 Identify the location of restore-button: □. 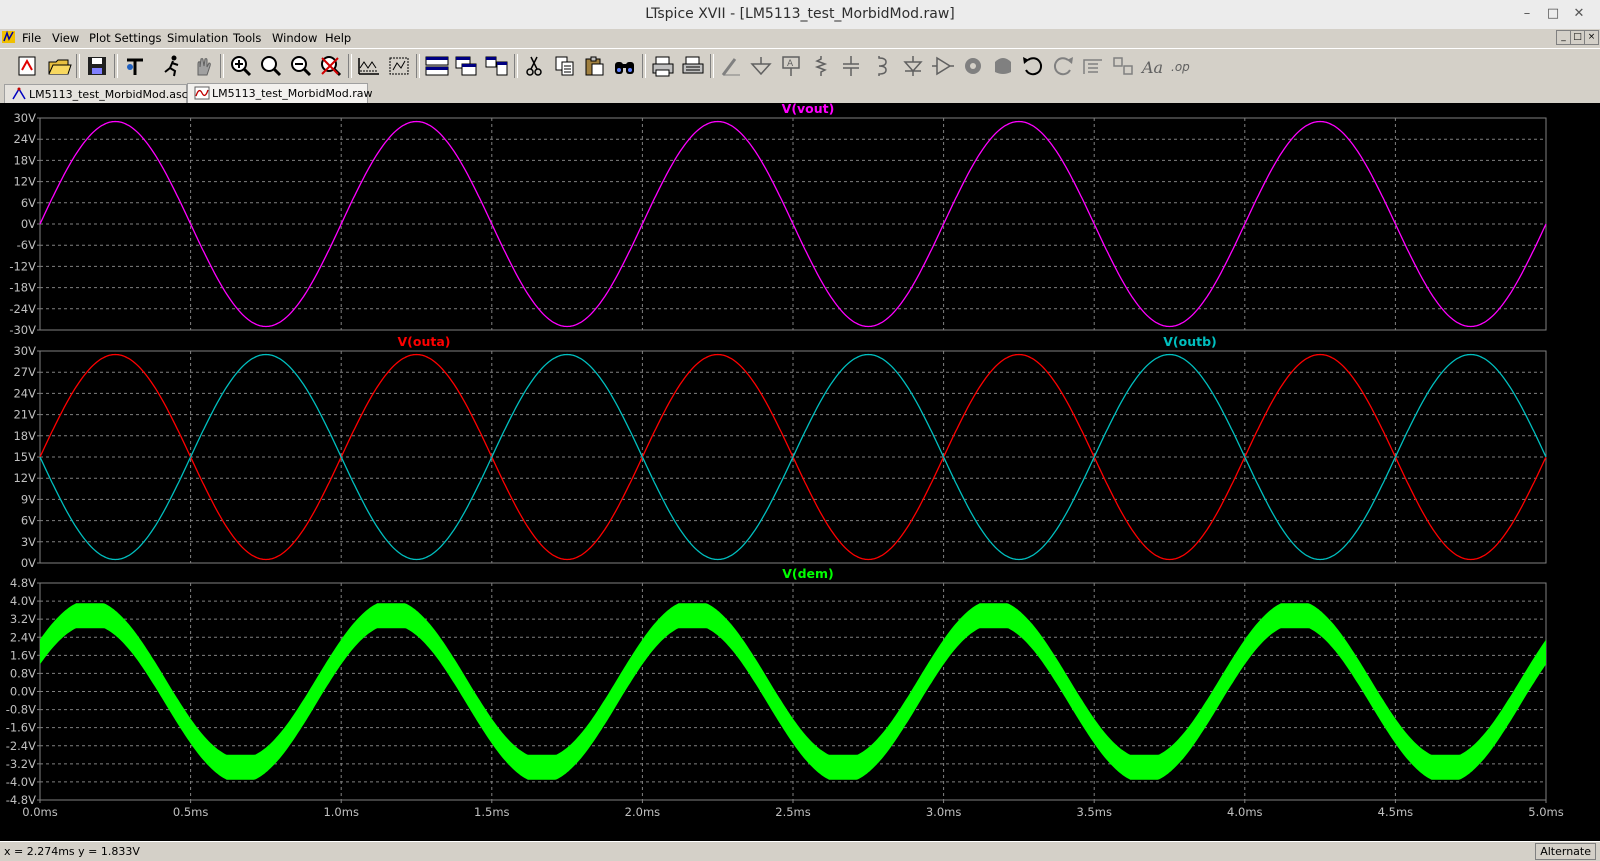
(1553, 14).